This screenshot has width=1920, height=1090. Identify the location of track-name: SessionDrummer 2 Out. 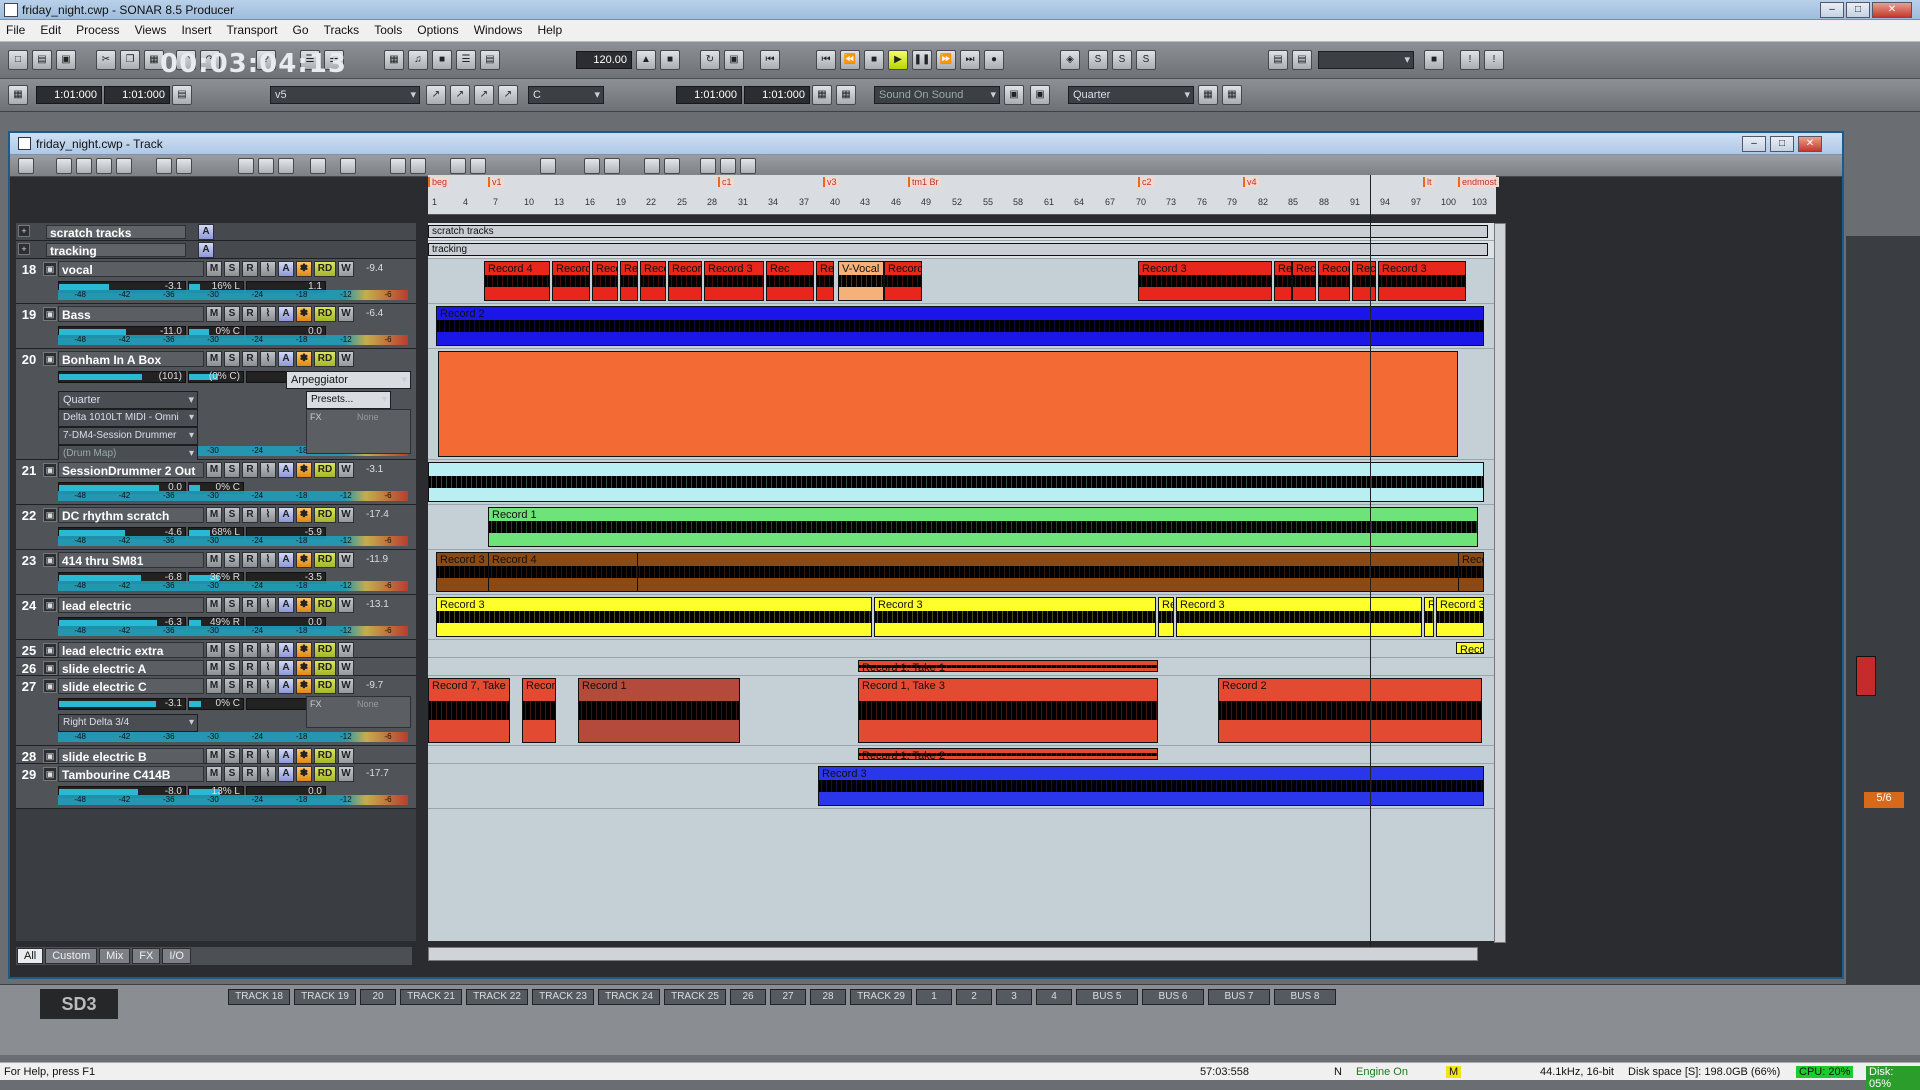
(131, 470).